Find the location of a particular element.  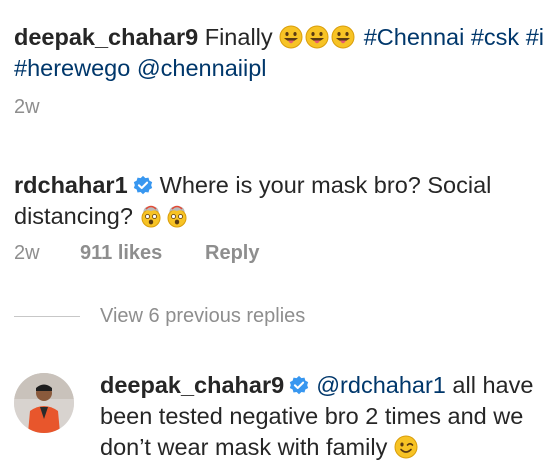

view-previous-replies-button: View 6 previous replies is located at coordinates (159, 316).